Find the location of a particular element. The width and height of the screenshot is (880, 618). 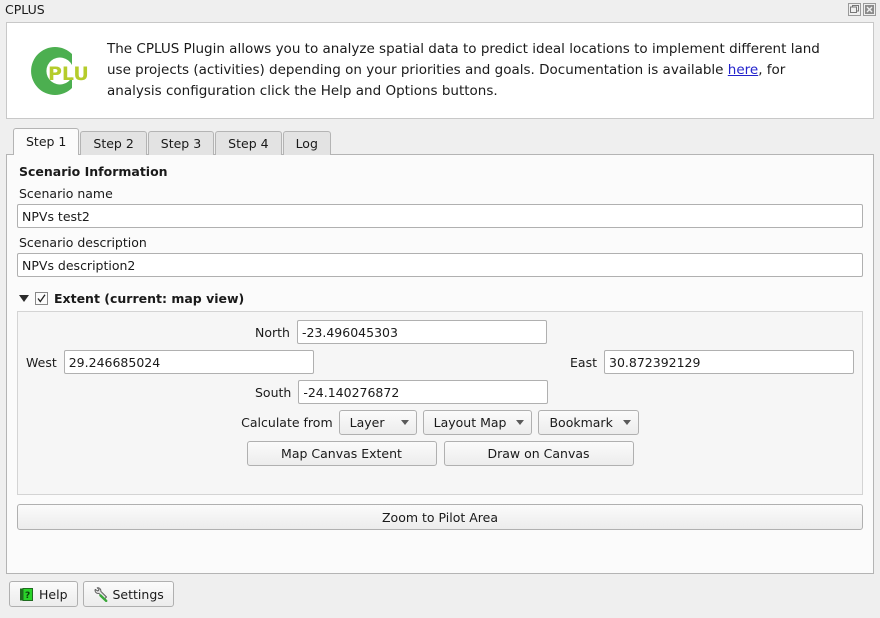

west-east-row: West East is located at coordinates (440, 362).